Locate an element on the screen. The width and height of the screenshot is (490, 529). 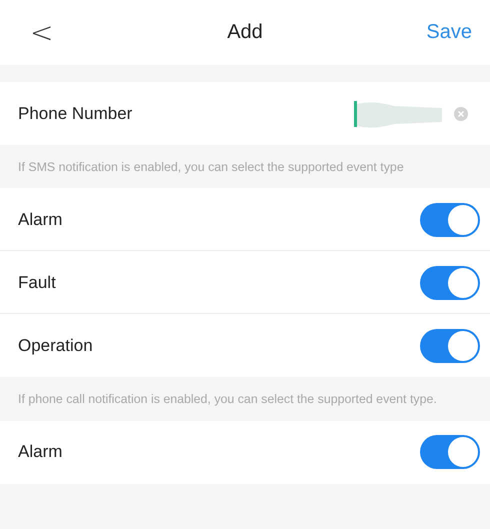
hint-text: If SMS notification is enabled, you can select the supported event type is located at coordinates (211, 167).